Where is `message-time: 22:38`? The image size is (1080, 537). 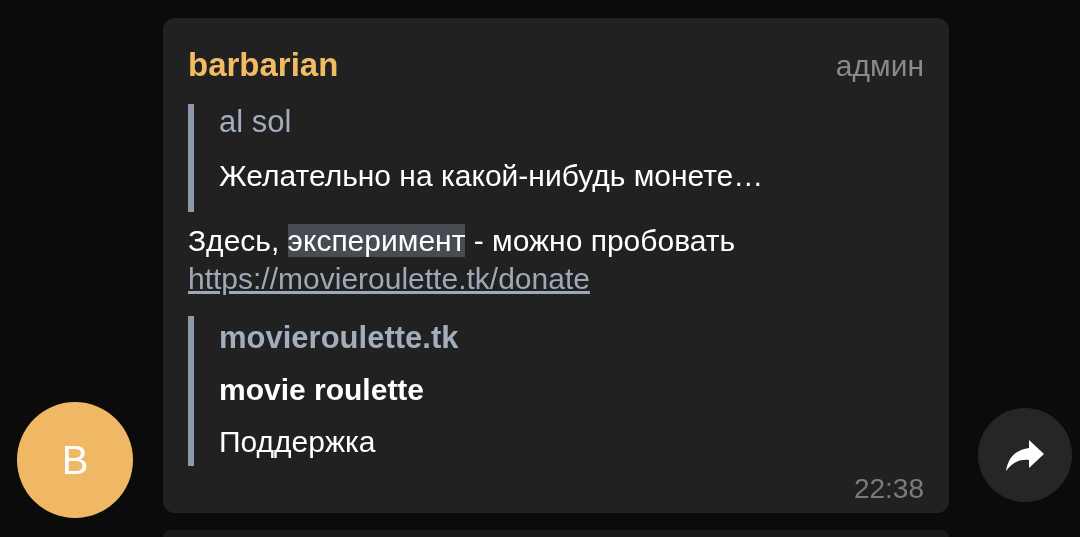
message-time: 22:38 is located at coordinates (888, 488).